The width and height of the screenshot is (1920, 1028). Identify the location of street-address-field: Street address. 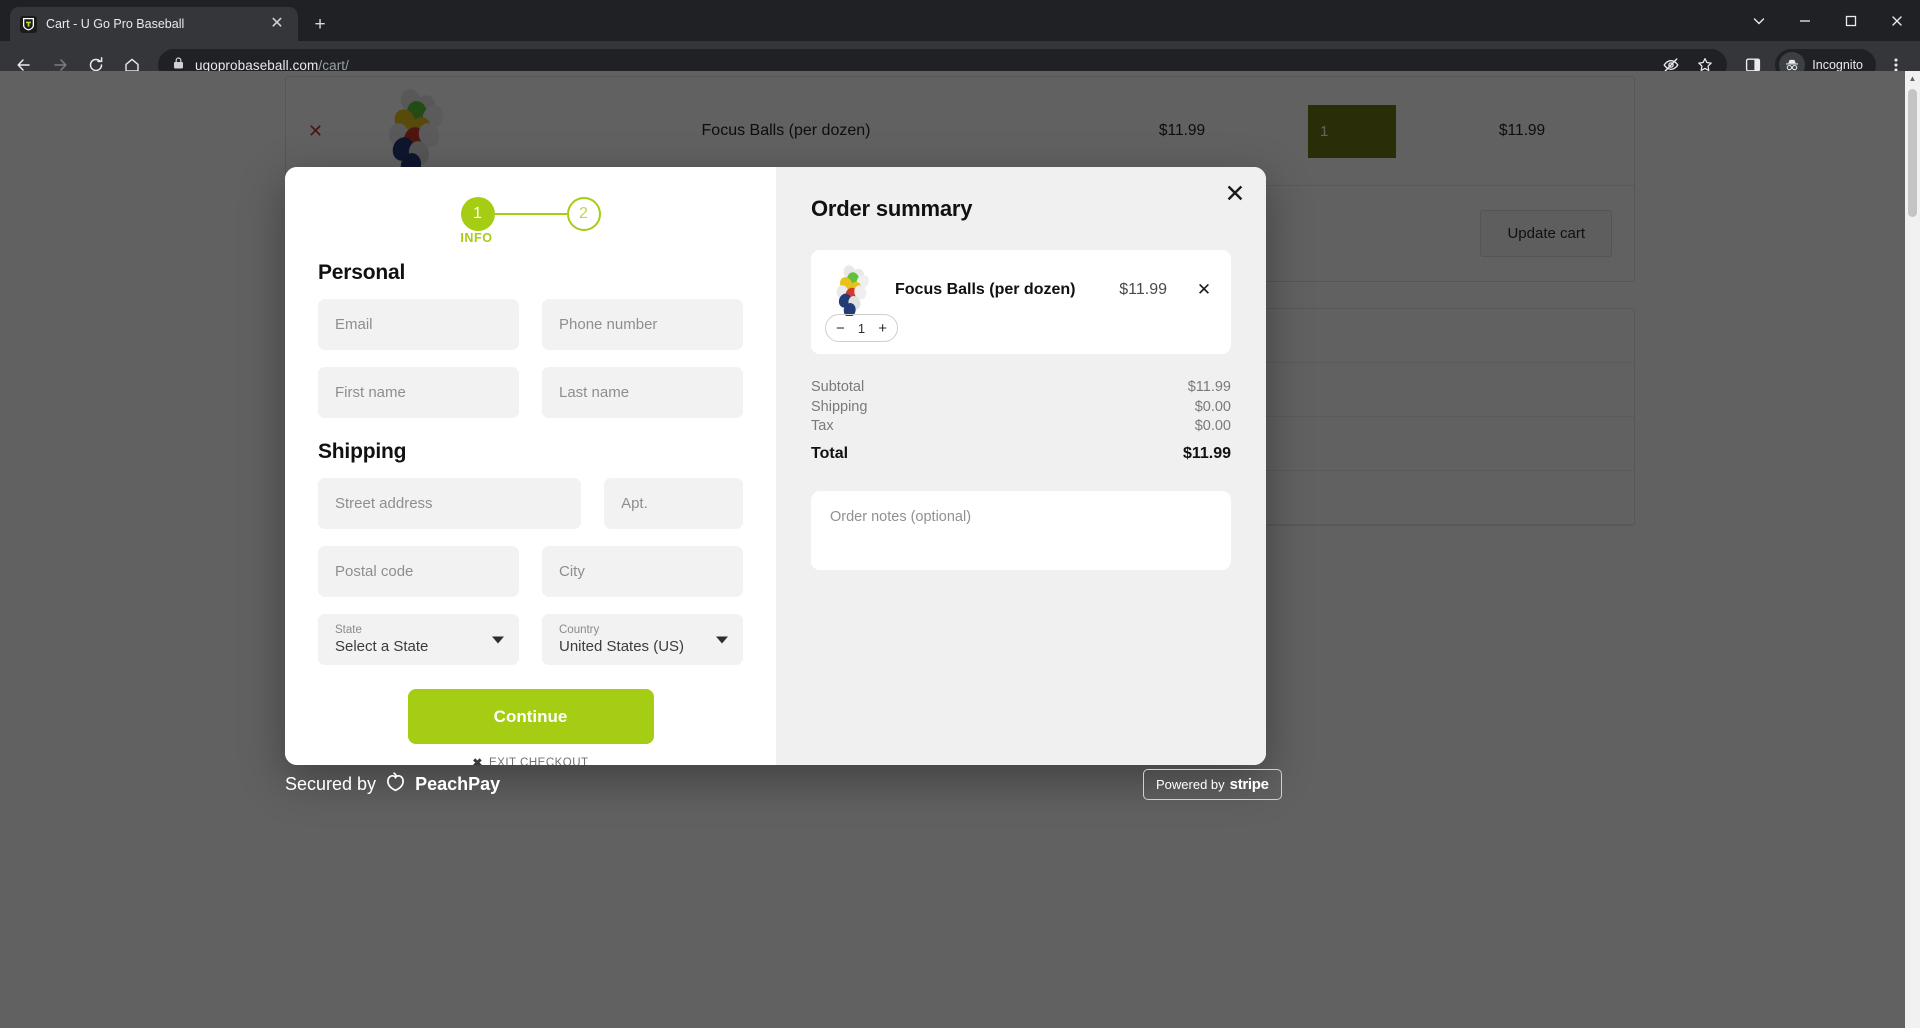
(450, 503).